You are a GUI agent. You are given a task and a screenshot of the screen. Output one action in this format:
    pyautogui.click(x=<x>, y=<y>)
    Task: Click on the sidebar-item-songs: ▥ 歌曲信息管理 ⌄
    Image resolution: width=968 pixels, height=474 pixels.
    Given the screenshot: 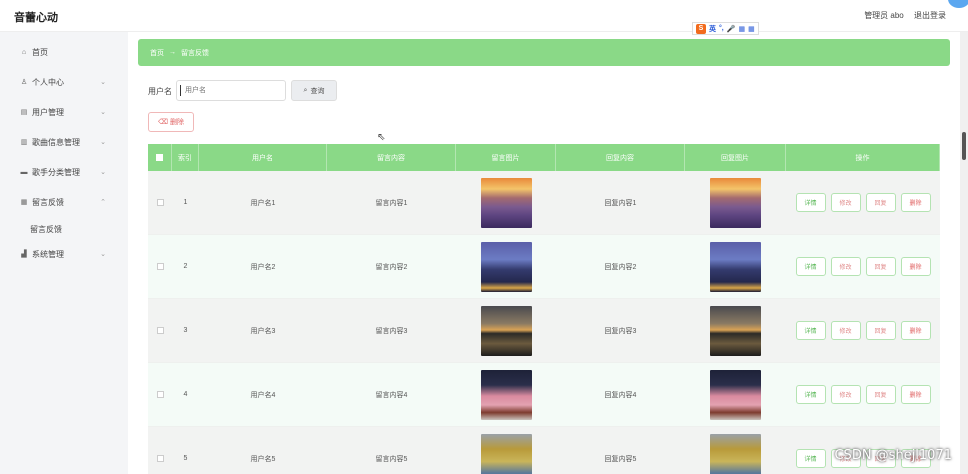 What is the action you would take?
    pyautogui.click(x=57, y=142)
    